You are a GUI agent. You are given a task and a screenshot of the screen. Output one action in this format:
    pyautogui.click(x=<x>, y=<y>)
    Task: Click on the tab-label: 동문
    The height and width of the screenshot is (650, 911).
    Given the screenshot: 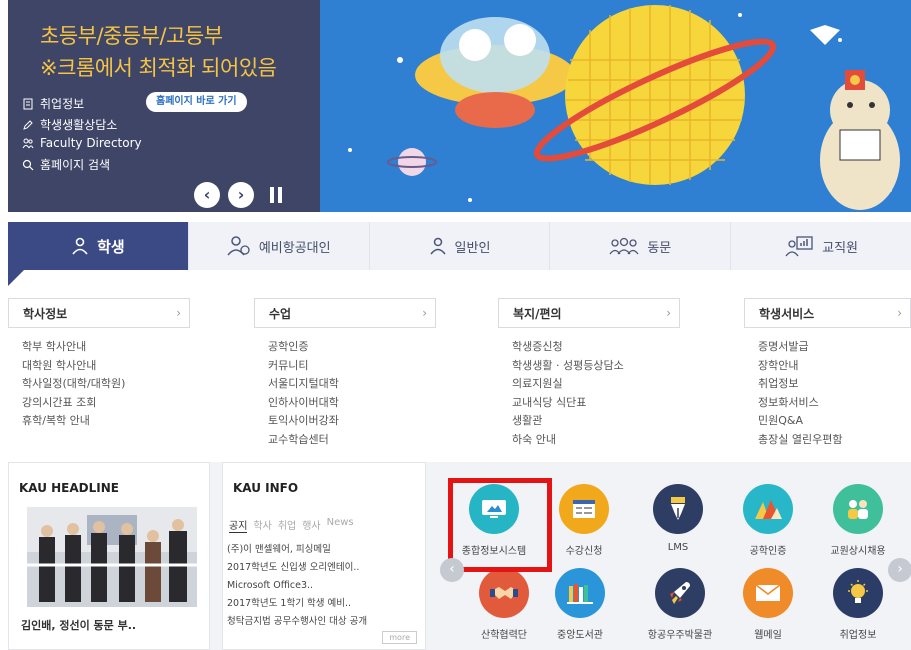 What is the action you would take?
    pyautogui.click(x=659, y=248)
    